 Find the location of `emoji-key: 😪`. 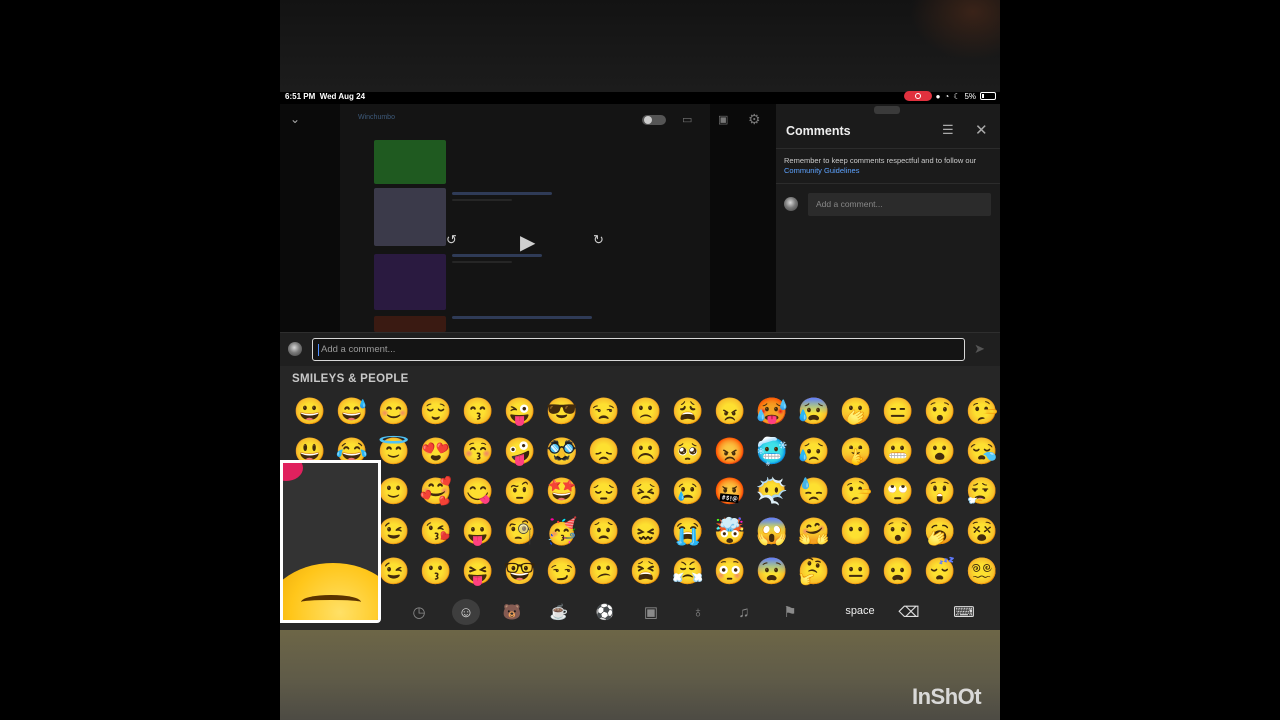

emoji-key: 😪 is located at coordinates (982, 451).